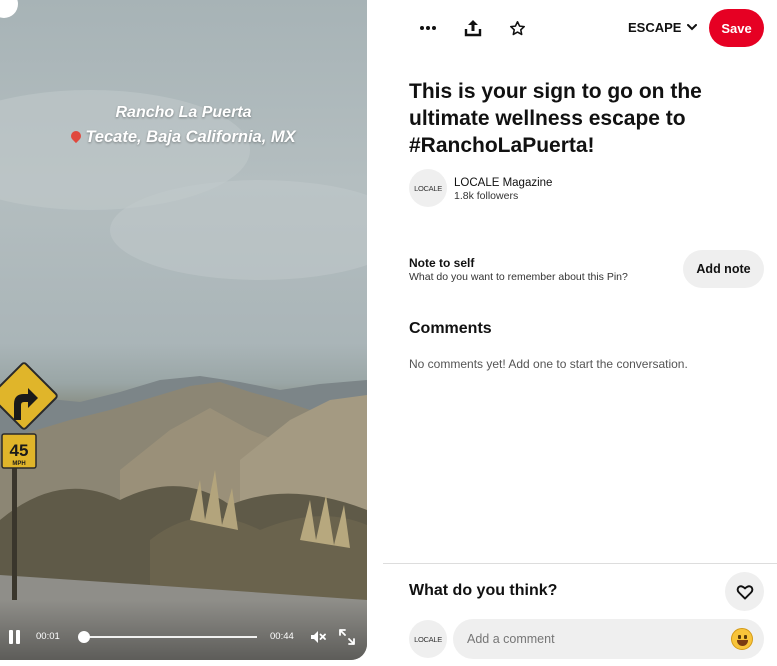 Image resolution: width=777 pixels, height=666 pixels. Describe the element at coordinates (18, 464) in the screenshot. I see `speed-sign-unit: MPH` at that location.